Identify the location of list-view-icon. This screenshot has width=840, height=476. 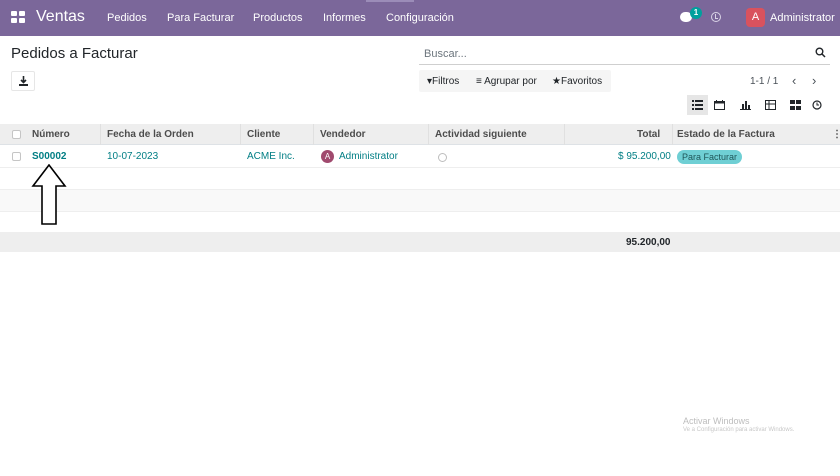
(697, 105).